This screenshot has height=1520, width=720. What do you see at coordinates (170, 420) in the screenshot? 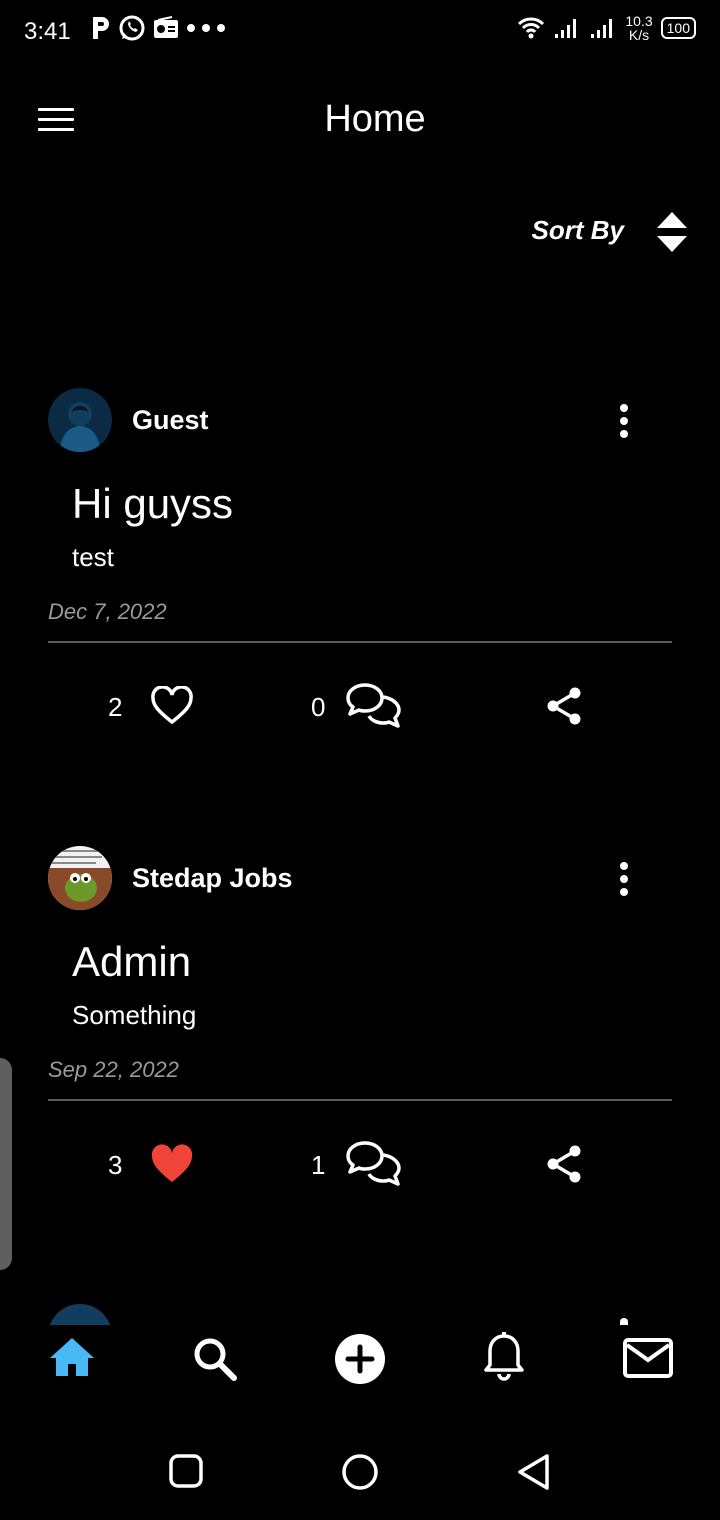
I see `post-author: Guest` at bounding box center [170, 420].